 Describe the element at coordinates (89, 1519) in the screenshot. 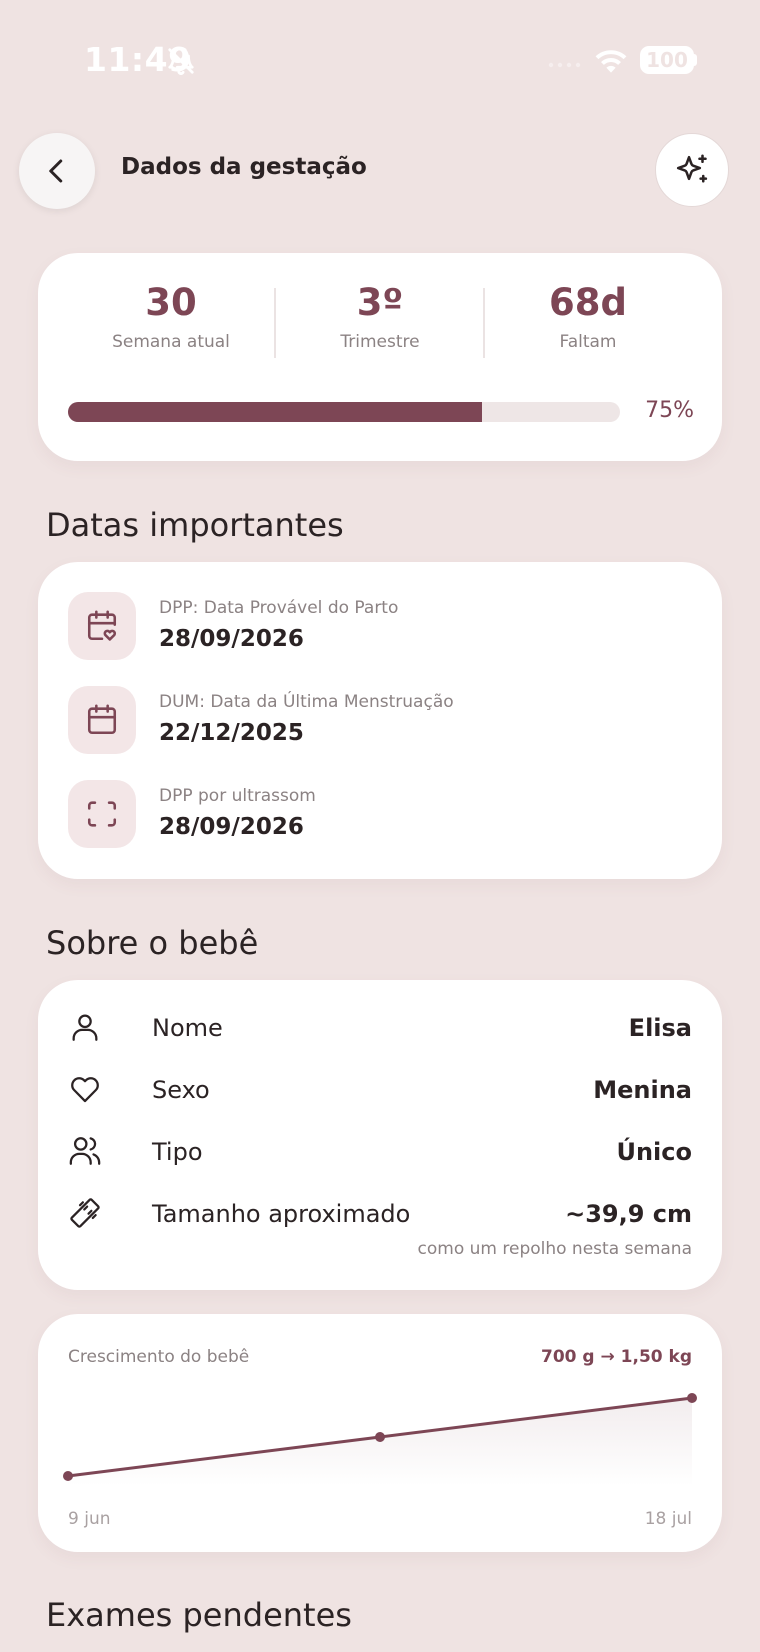

I see `x-axis-start-label: 9 jun` at that location.